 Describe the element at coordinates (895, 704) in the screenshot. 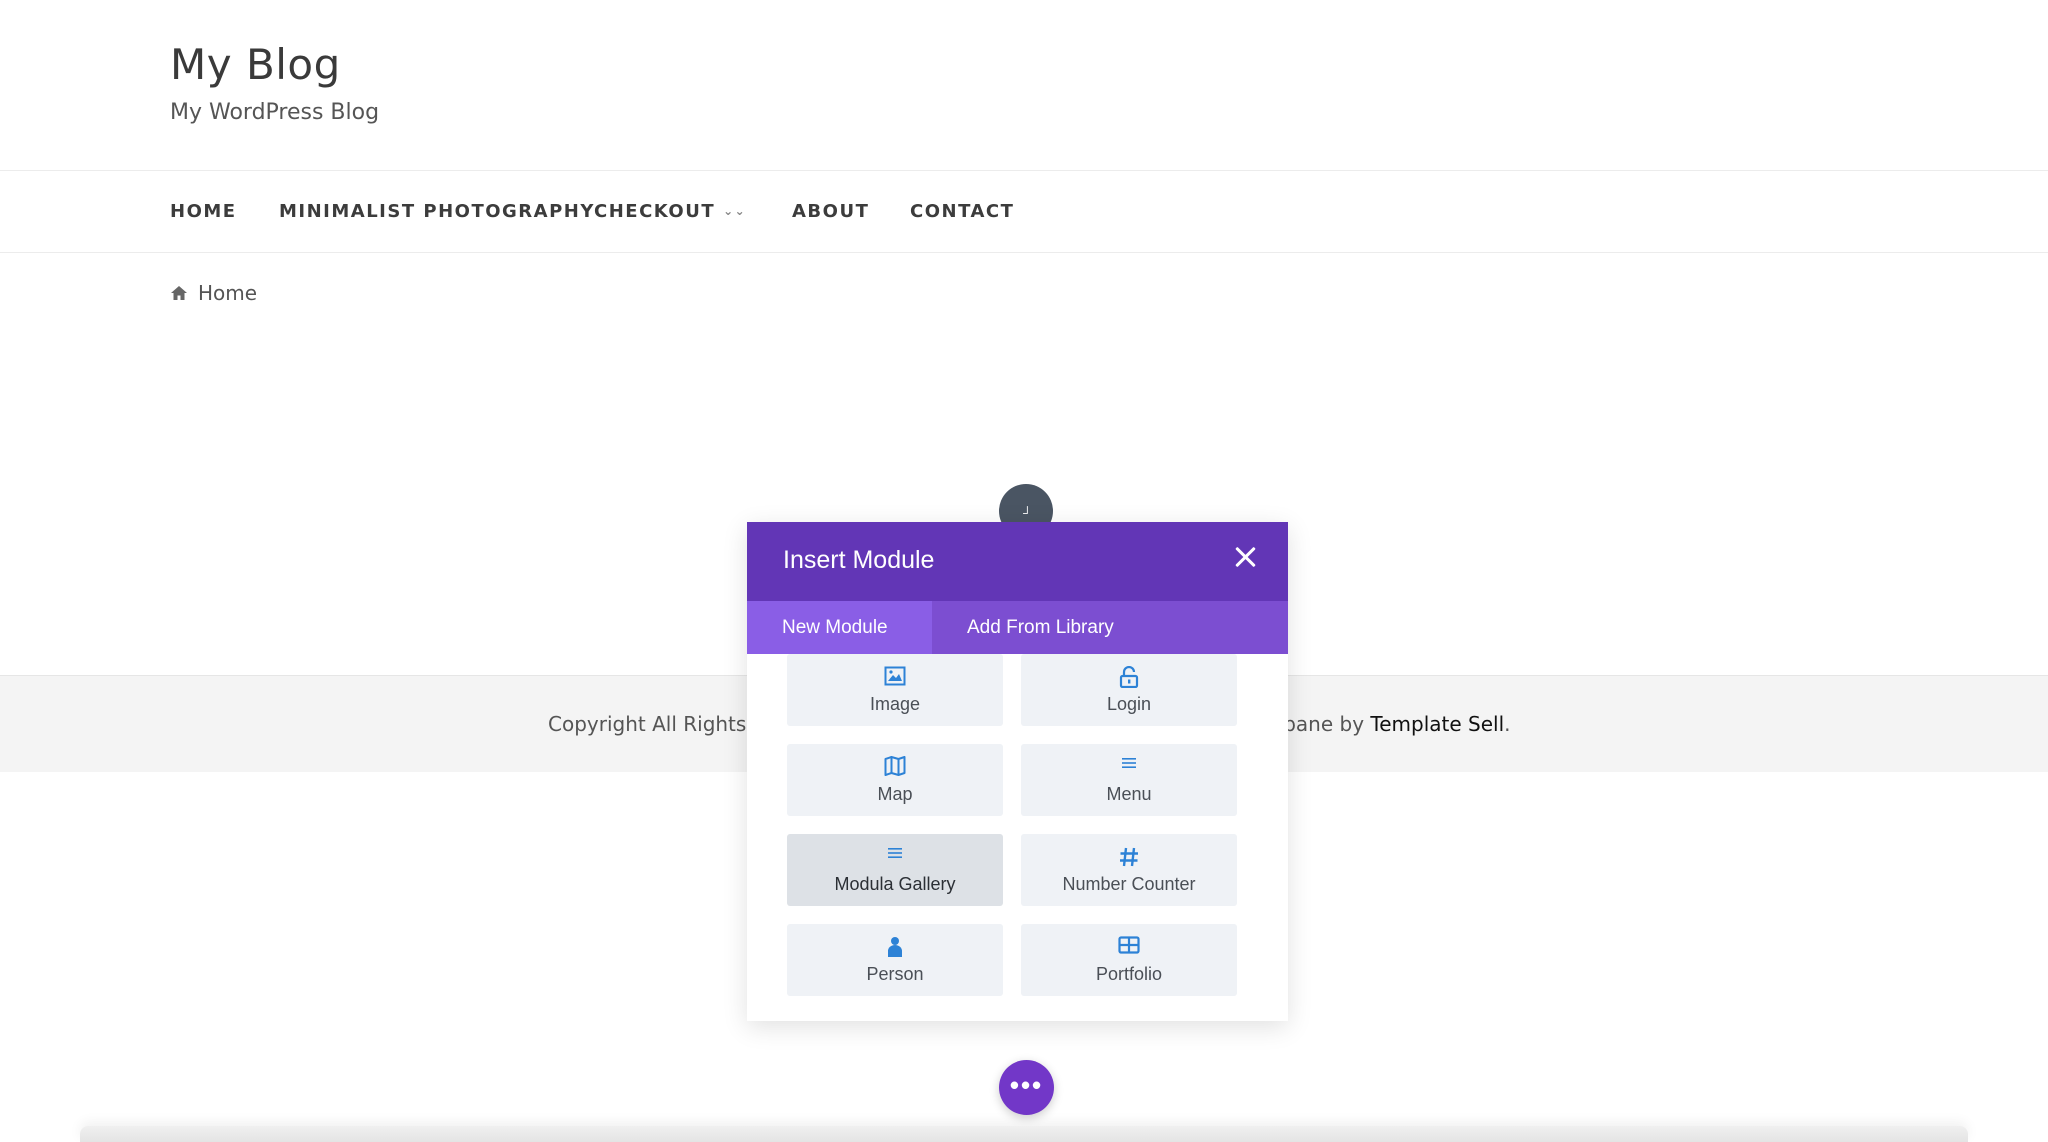

I see `module-label: Image` at that location.